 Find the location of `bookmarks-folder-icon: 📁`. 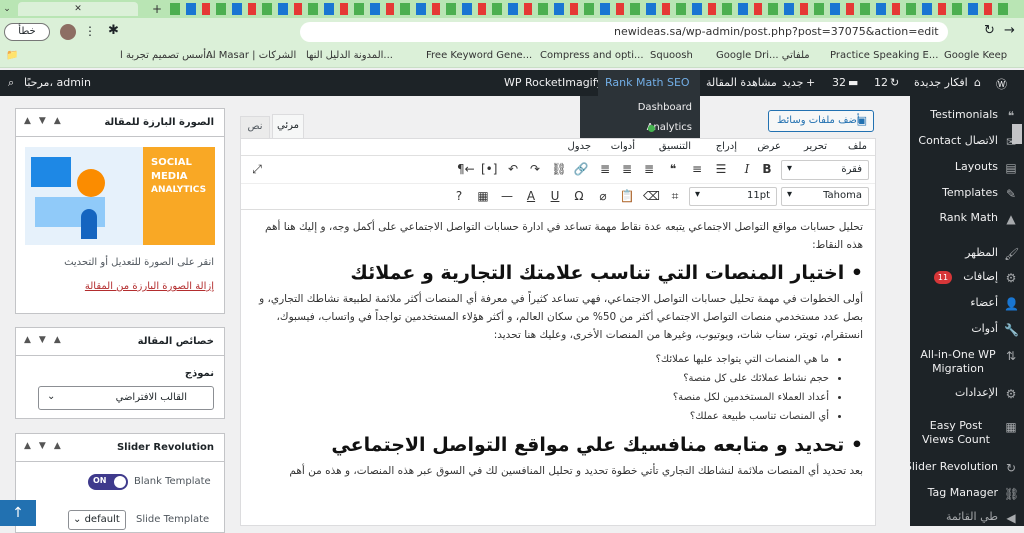

bookmarks-folder-icon: 📁 is located at coordinates (12, 55).